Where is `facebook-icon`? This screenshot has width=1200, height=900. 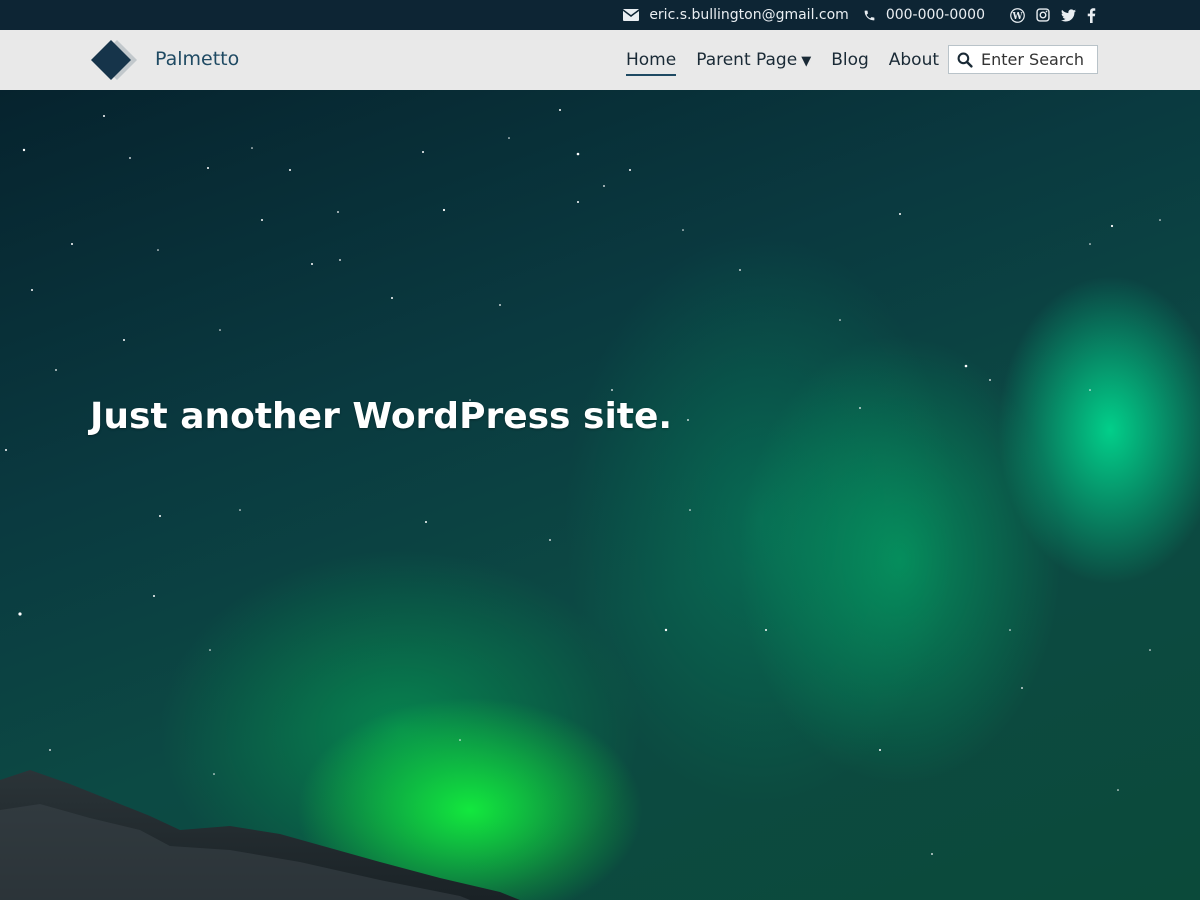
facebook-icon is located at coordinates (1091, 15).